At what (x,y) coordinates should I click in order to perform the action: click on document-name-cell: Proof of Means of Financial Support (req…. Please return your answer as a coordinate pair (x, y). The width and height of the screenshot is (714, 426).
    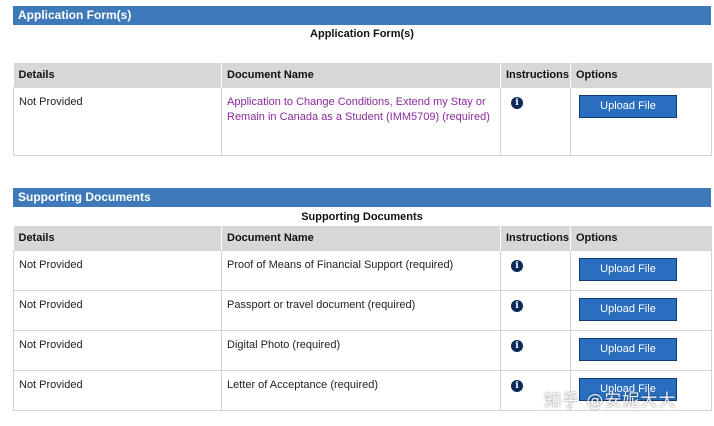
    Looking at the image, I should click on (361, 270).